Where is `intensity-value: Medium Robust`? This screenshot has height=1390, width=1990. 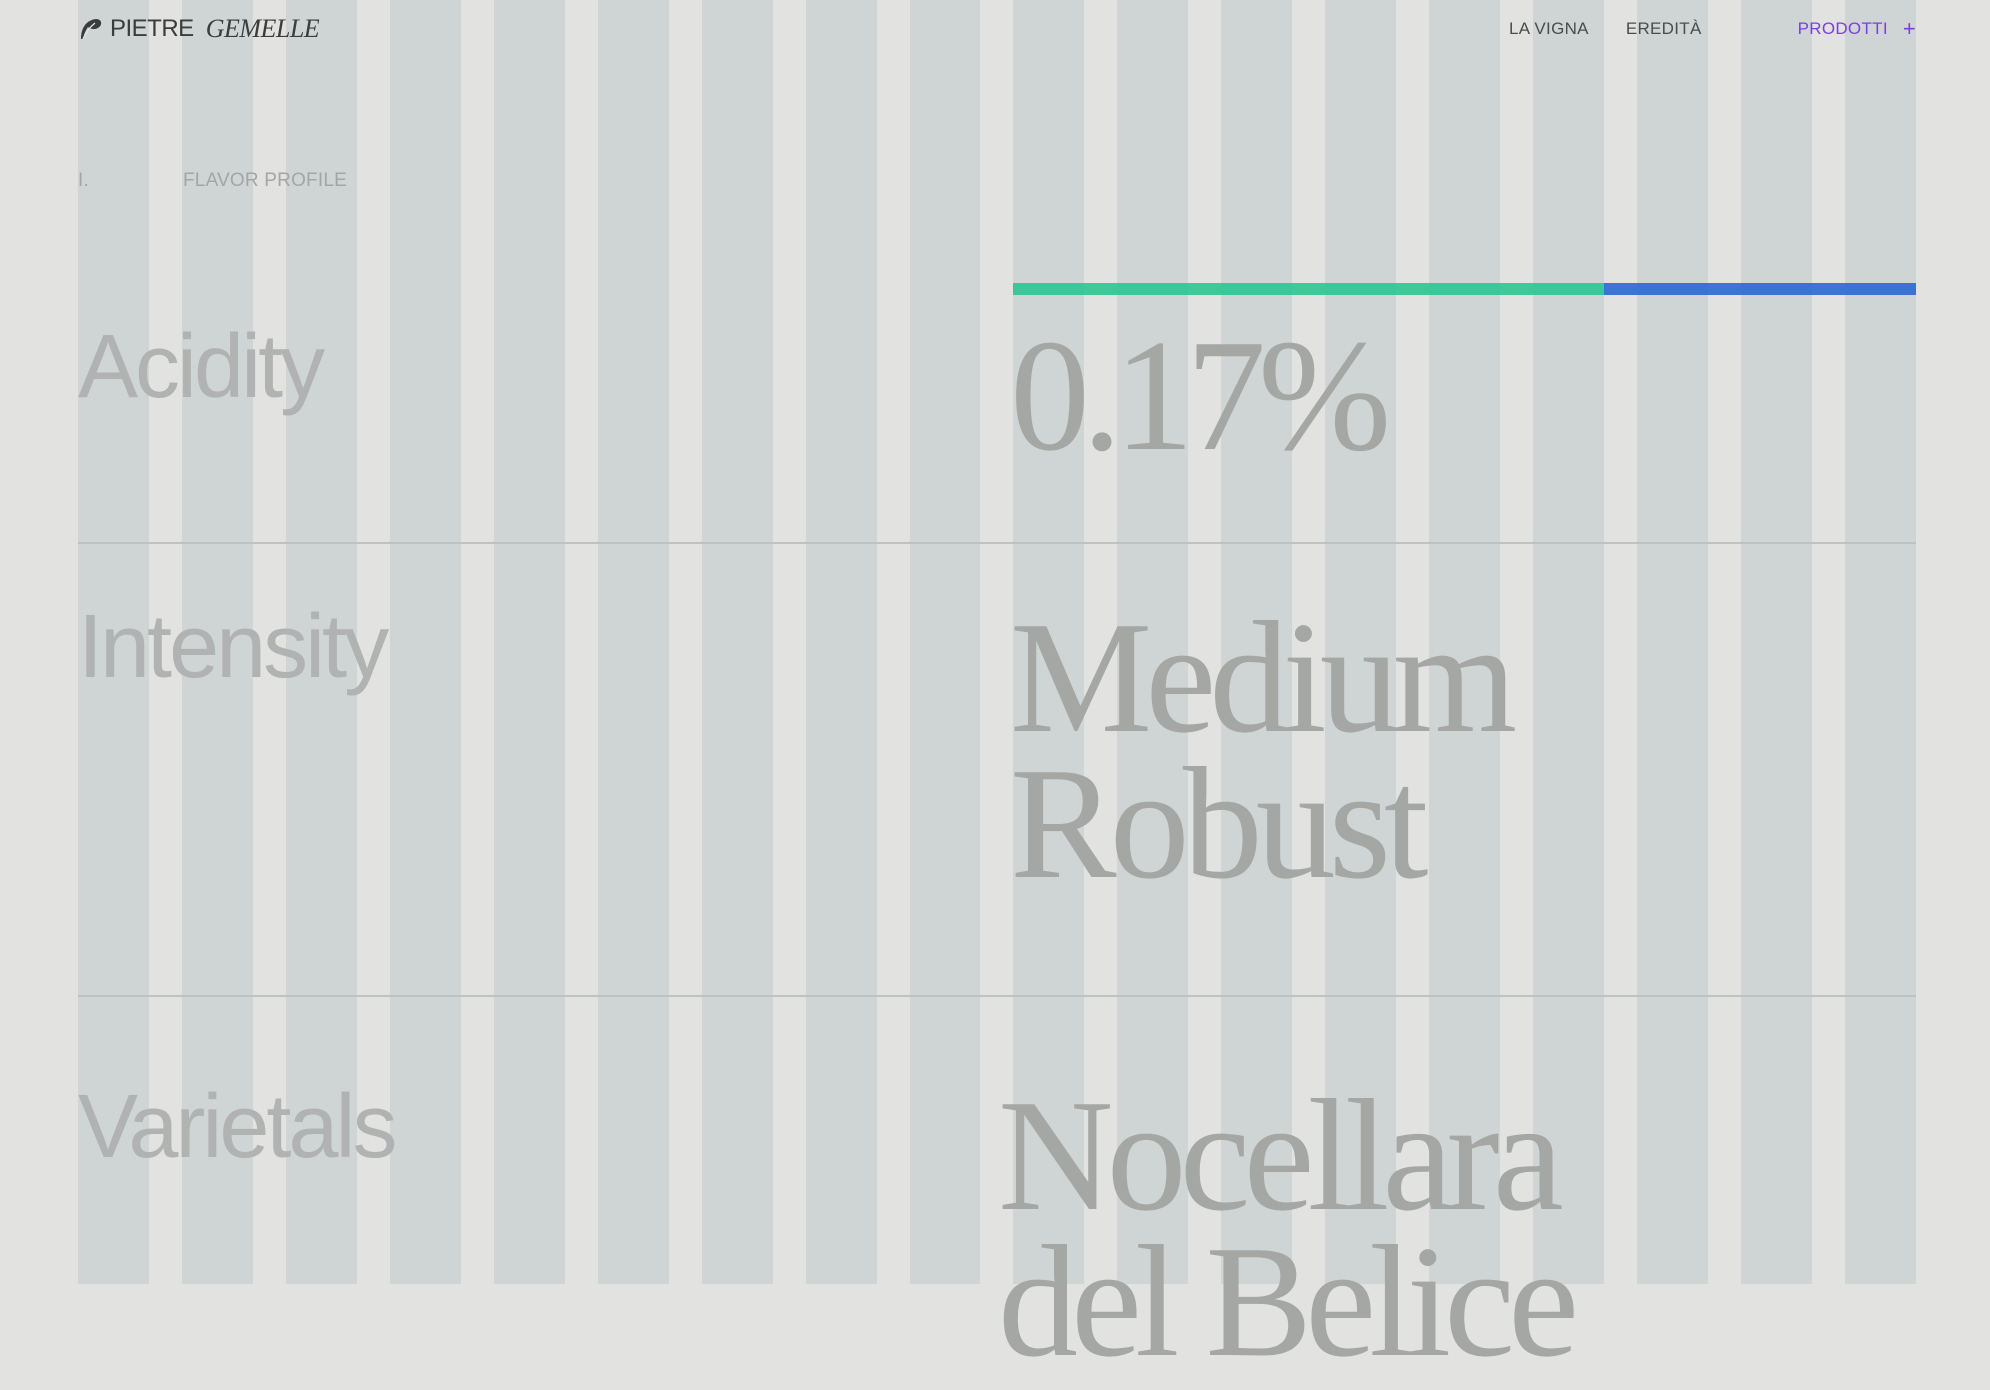
intensity-value: Medium Robust is located at coordinates (1263, 750).